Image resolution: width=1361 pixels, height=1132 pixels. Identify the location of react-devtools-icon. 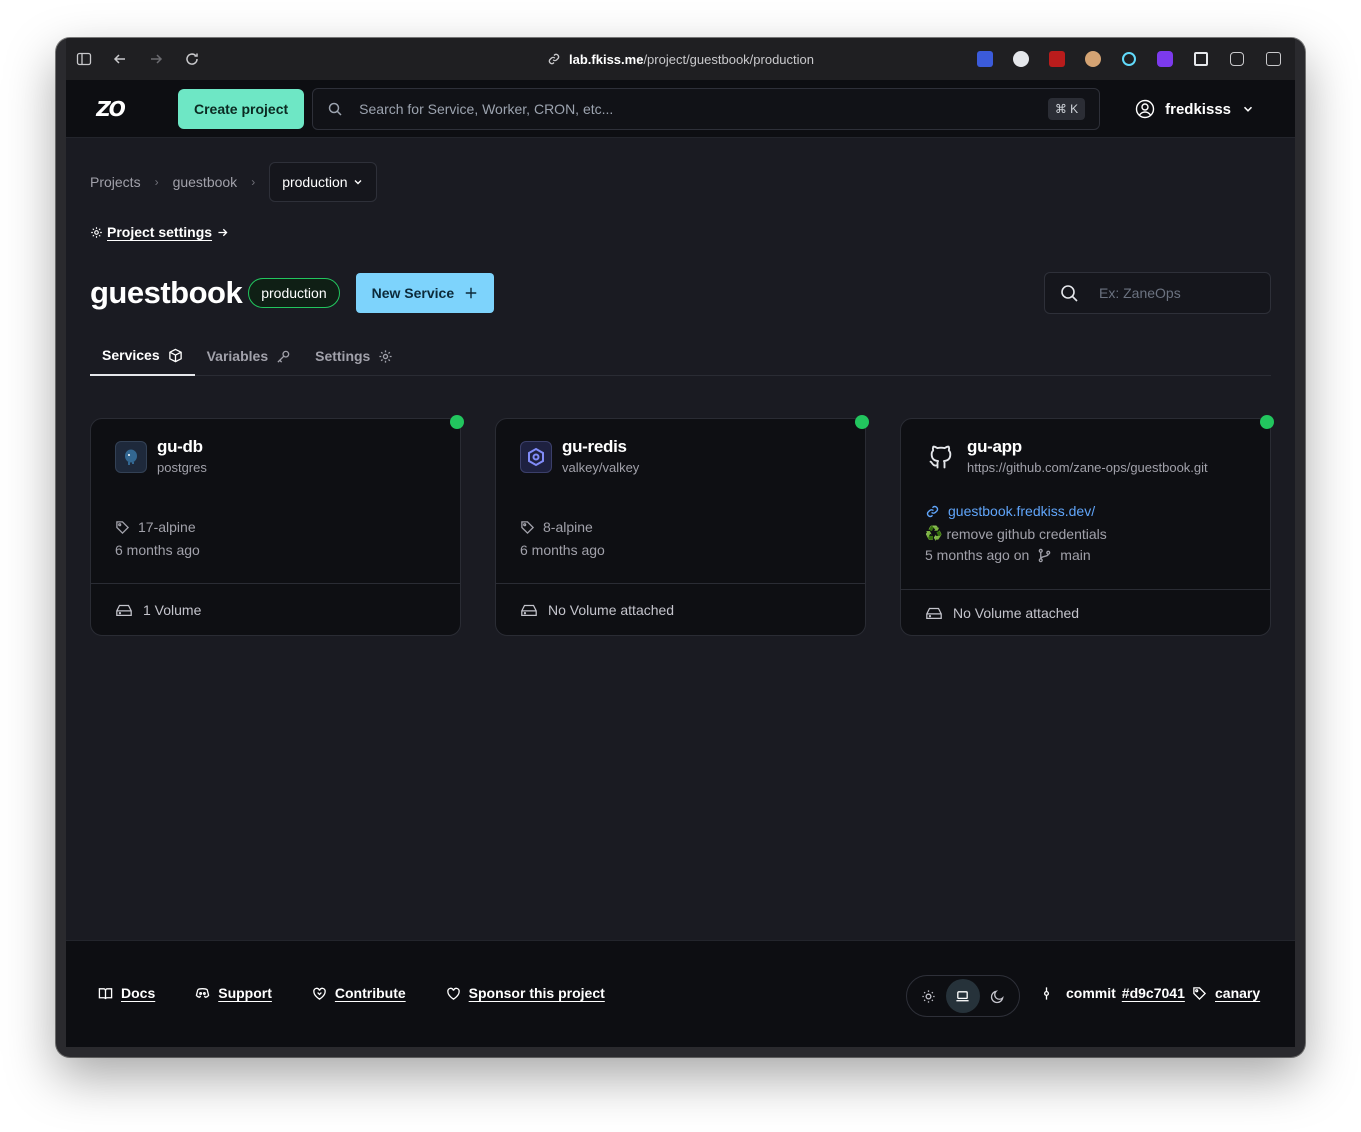
(1129, 59).